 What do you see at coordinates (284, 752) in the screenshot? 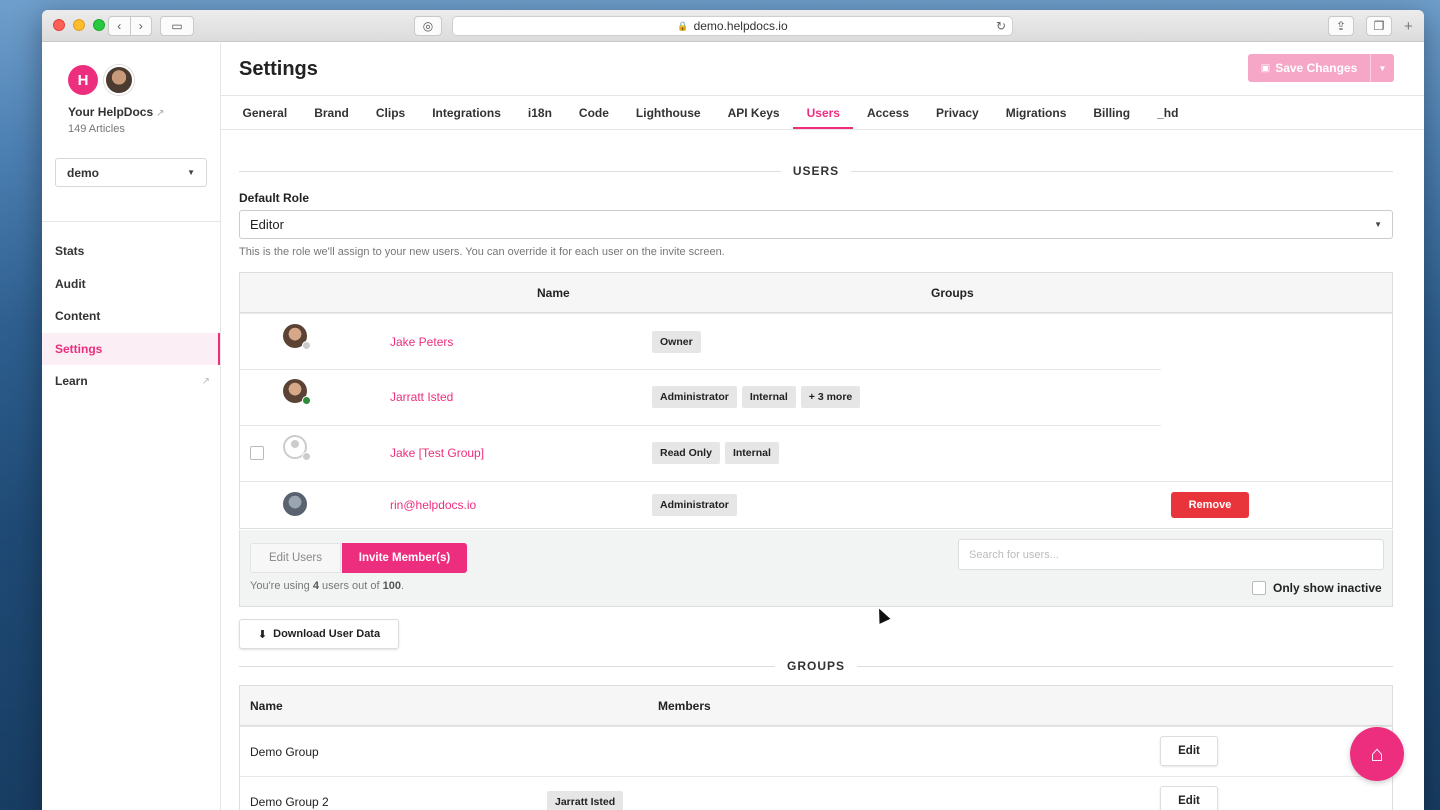
I see `group-name: Demo Group` at bounding box center [284, 752].